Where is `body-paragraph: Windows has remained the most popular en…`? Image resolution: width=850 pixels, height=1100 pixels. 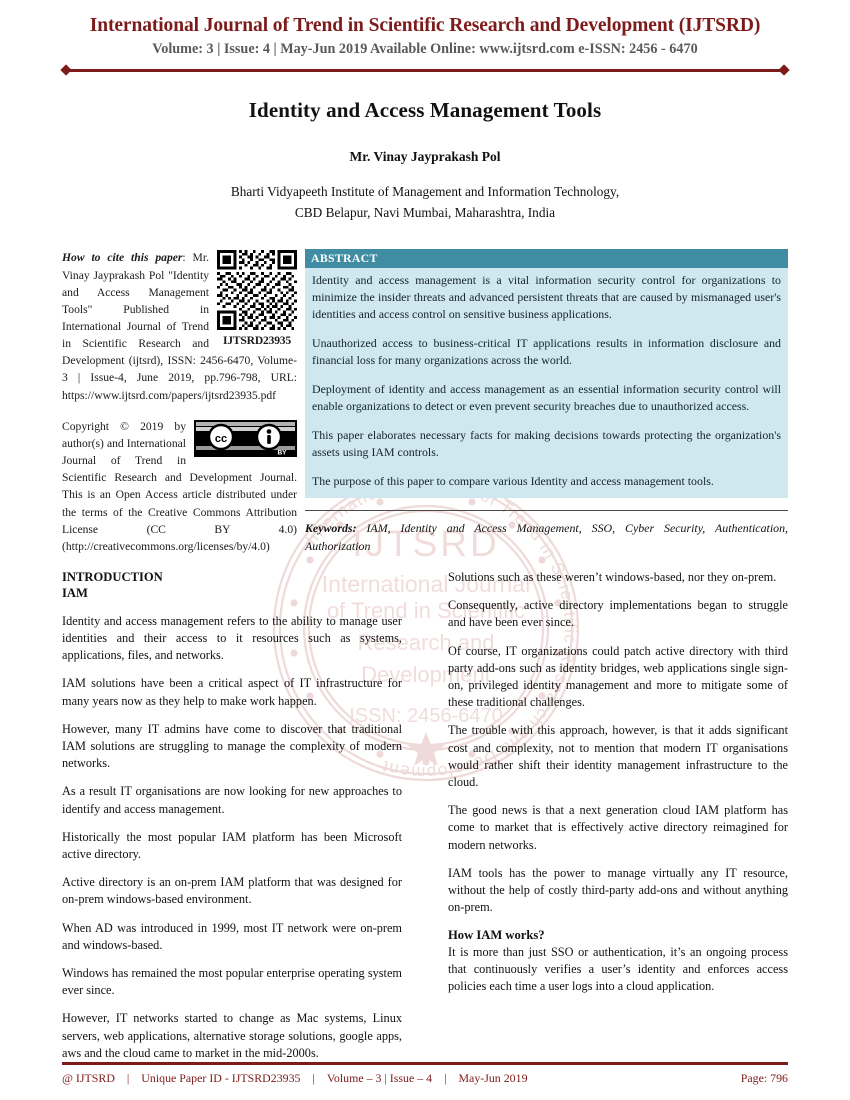
body-paragraph: Windows has remained the most popular en… is located at coordinates (232, 981).